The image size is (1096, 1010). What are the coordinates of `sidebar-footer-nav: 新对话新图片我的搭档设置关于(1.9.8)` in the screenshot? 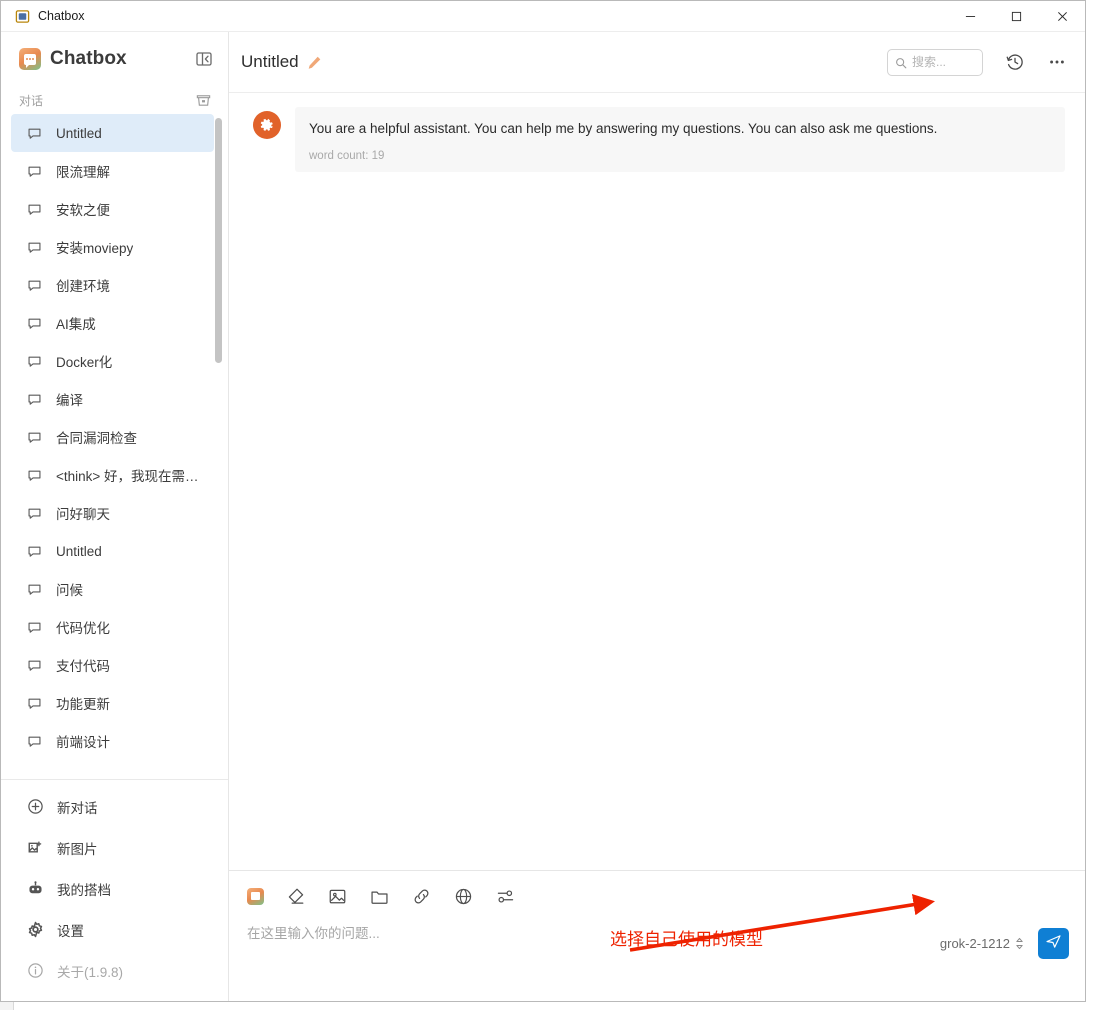 It's located at (114, 890).